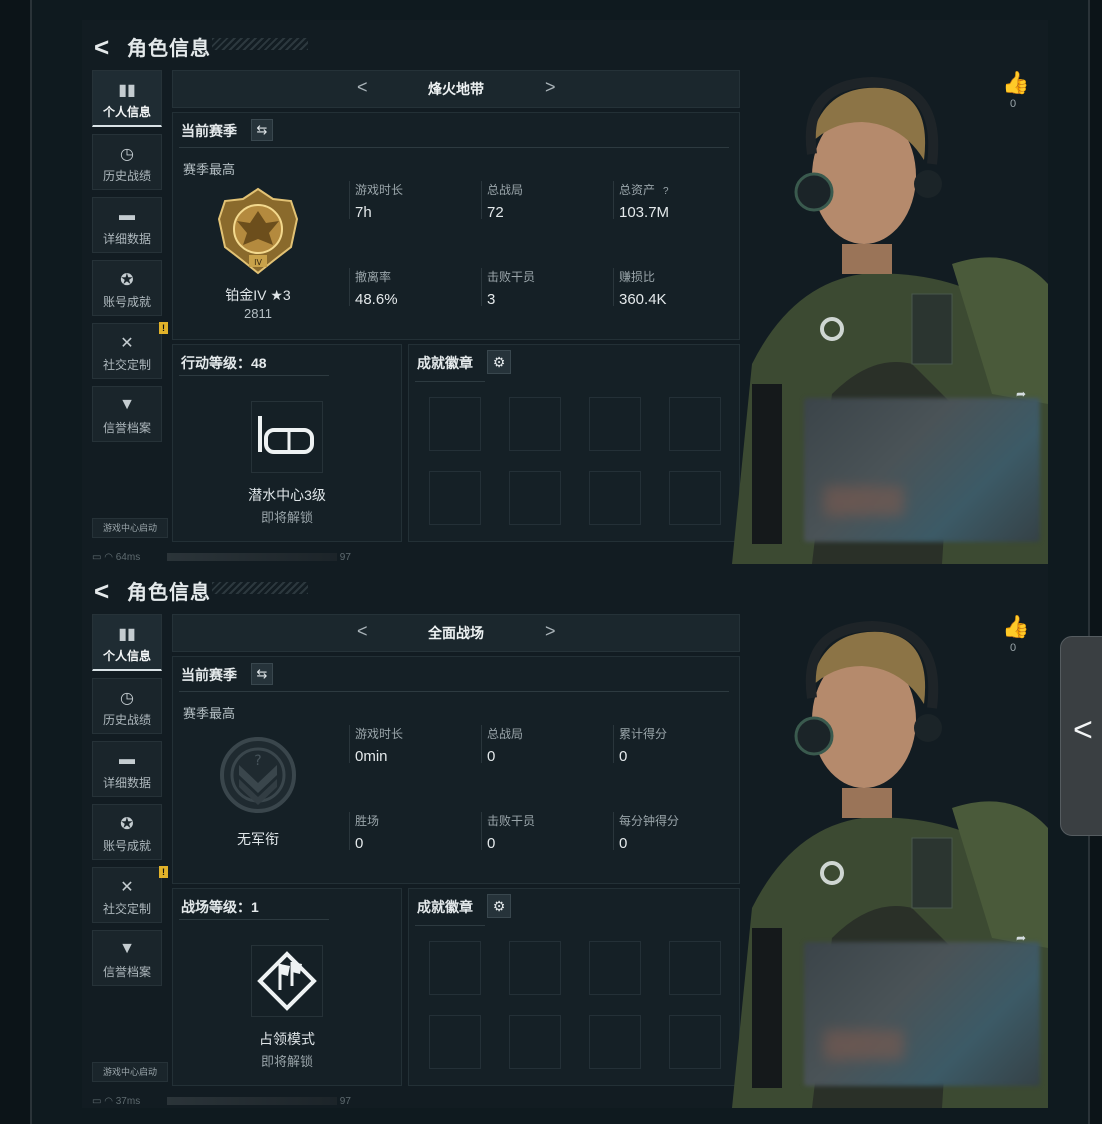 This screenshot has height=1124, width=1102. I want to click on status-right-text: 97, so click(345, 1101).